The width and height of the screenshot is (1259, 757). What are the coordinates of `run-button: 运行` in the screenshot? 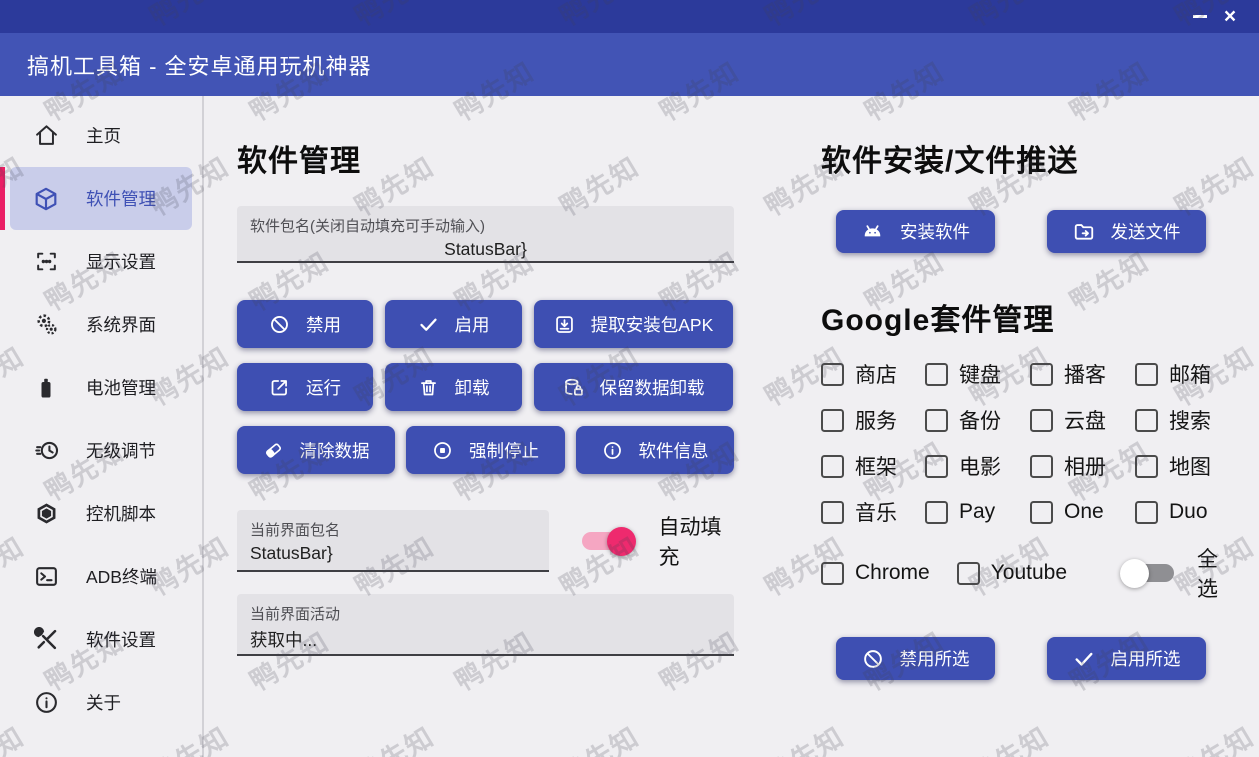 It's located at (305, 387).